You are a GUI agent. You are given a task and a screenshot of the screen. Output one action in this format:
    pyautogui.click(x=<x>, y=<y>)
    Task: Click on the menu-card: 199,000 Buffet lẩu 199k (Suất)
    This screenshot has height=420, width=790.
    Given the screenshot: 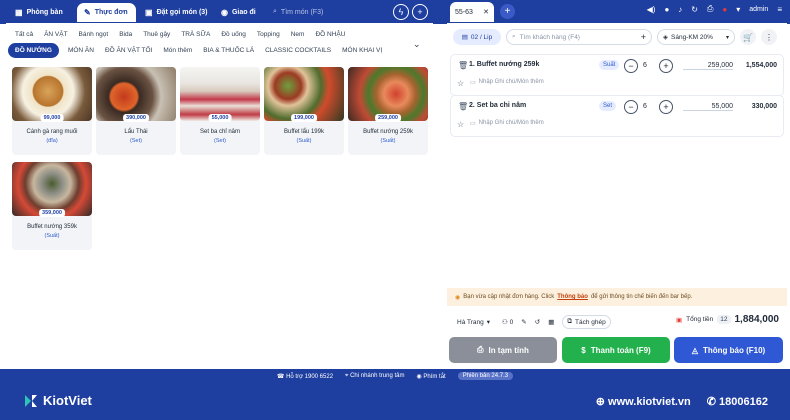 What is the action you would take?
    pyautogui.click(x=304, y=111)
    